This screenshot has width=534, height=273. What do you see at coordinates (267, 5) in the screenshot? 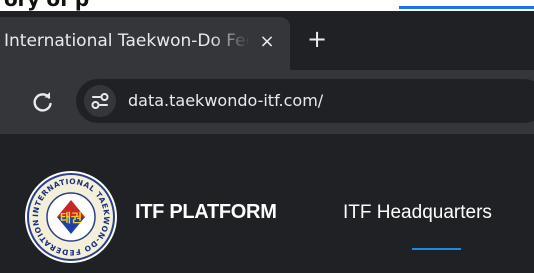
I see `top-page-strip: ory of p` at bounding box center [267, 5].